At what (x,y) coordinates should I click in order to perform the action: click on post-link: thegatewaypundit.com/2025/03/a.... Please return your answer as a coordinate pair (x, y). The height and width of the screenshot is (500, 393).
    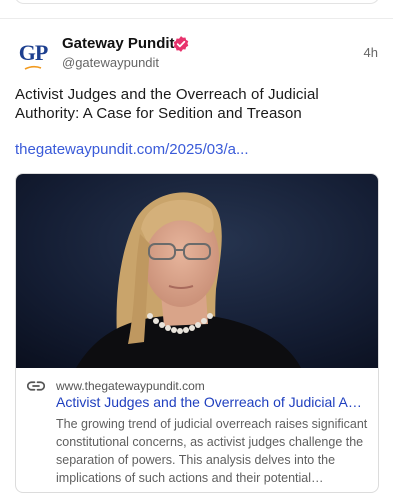
    Looking at the image, I should click on (132, 149).